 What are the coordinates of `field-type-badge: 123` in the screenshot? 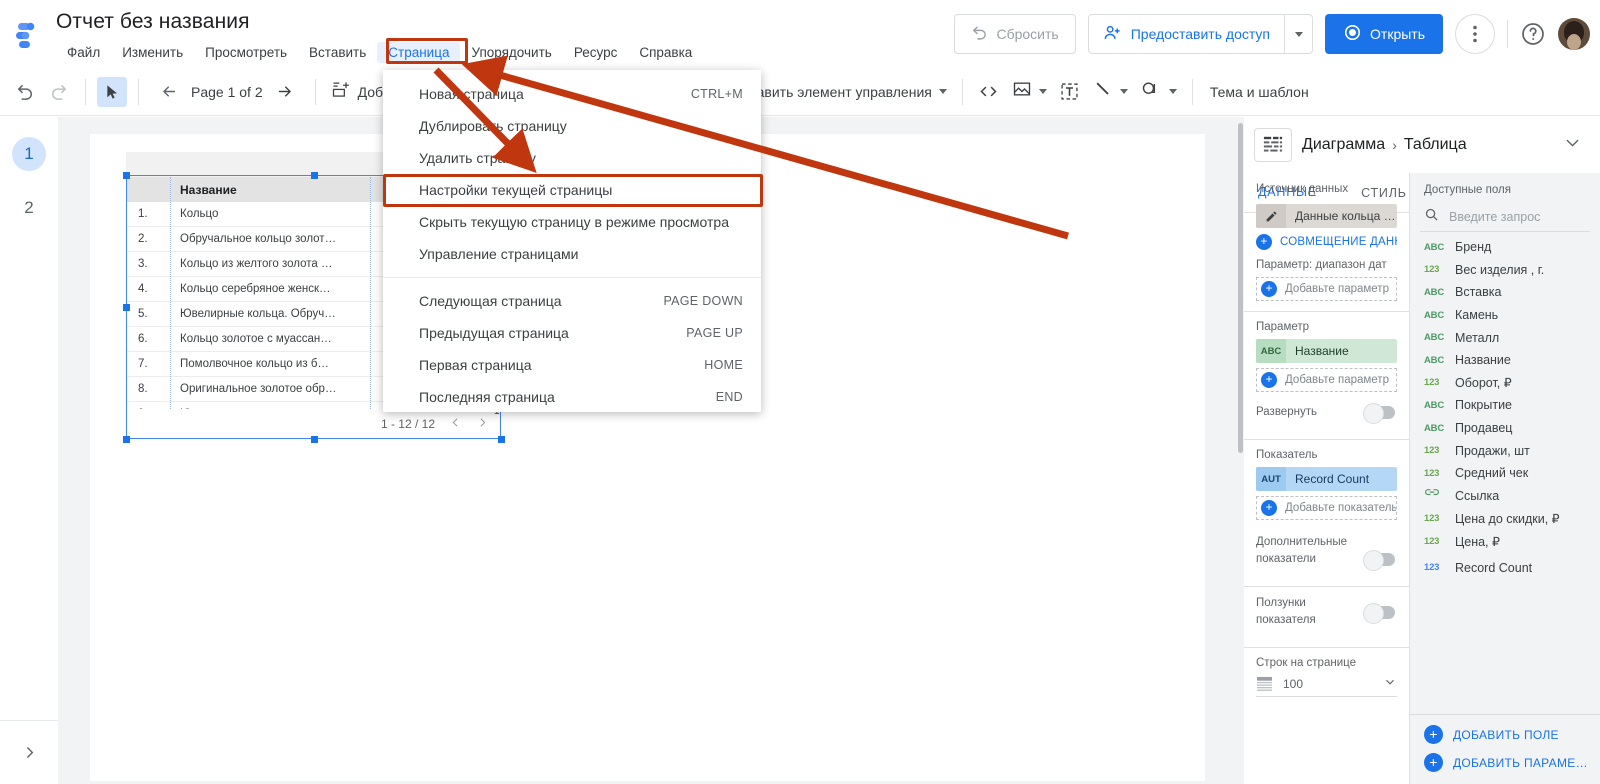 It's located at (1432, 568).